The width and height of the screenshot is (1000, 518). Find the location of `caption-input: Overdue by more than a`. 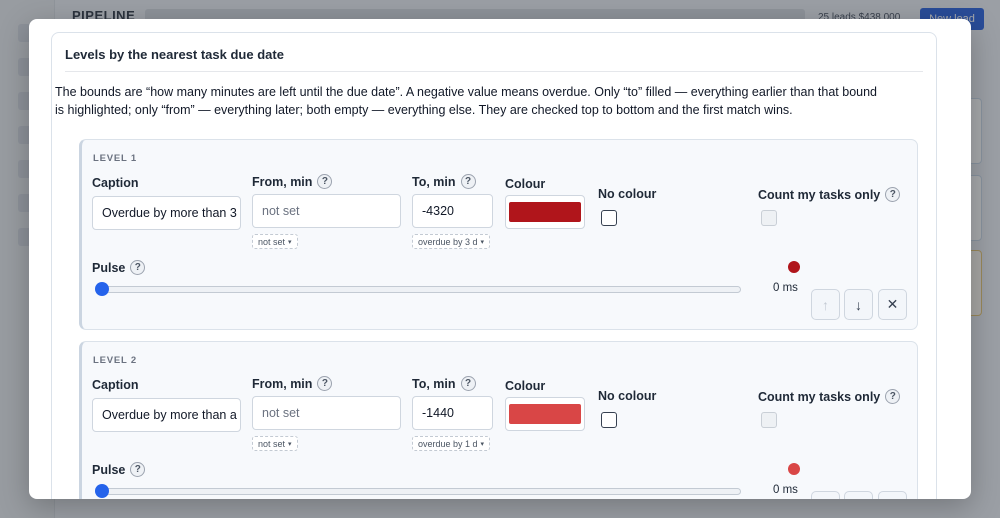

caption-input: Overdue by more than a is located at coordinates (166, 415).